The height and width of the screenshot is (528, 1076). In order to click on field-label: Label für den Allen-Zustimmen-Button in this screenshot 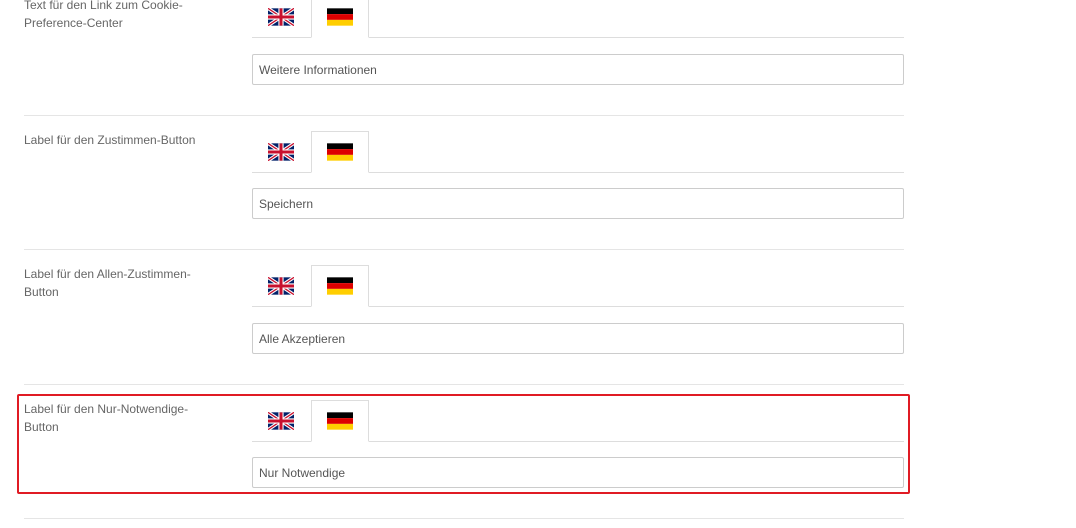, I will do `click(107, 283)`.